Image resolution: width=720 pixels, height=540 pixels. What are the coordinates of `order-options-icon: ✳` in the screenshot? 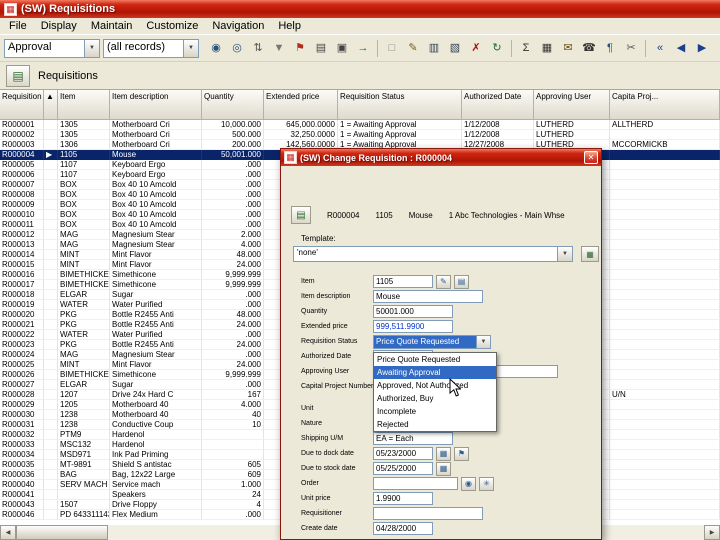 It's located at (486, 483).